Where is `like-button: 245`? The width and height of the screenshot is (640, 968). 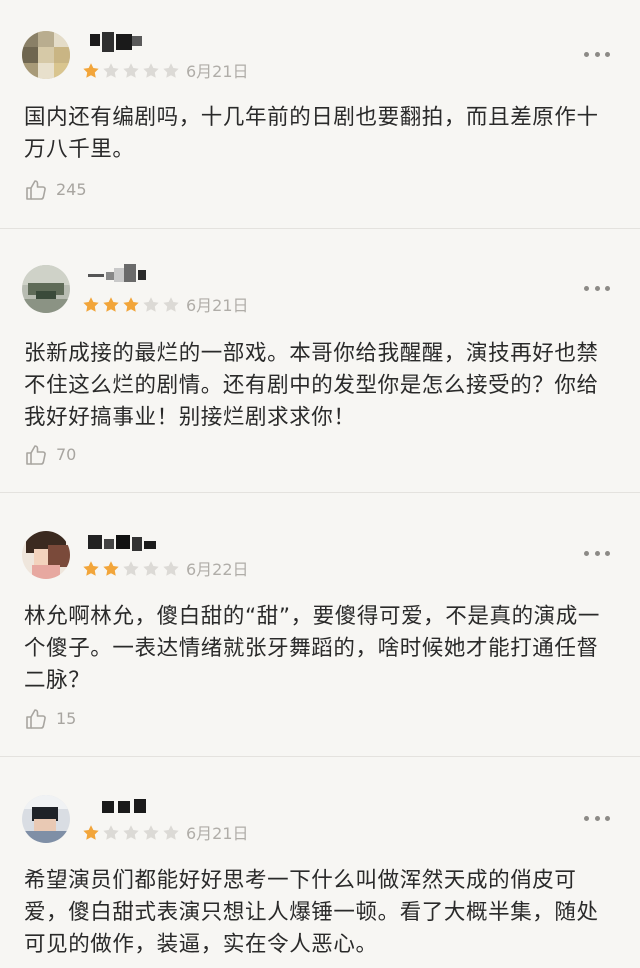 like-button: 245 is located at coordinates (55, 190).